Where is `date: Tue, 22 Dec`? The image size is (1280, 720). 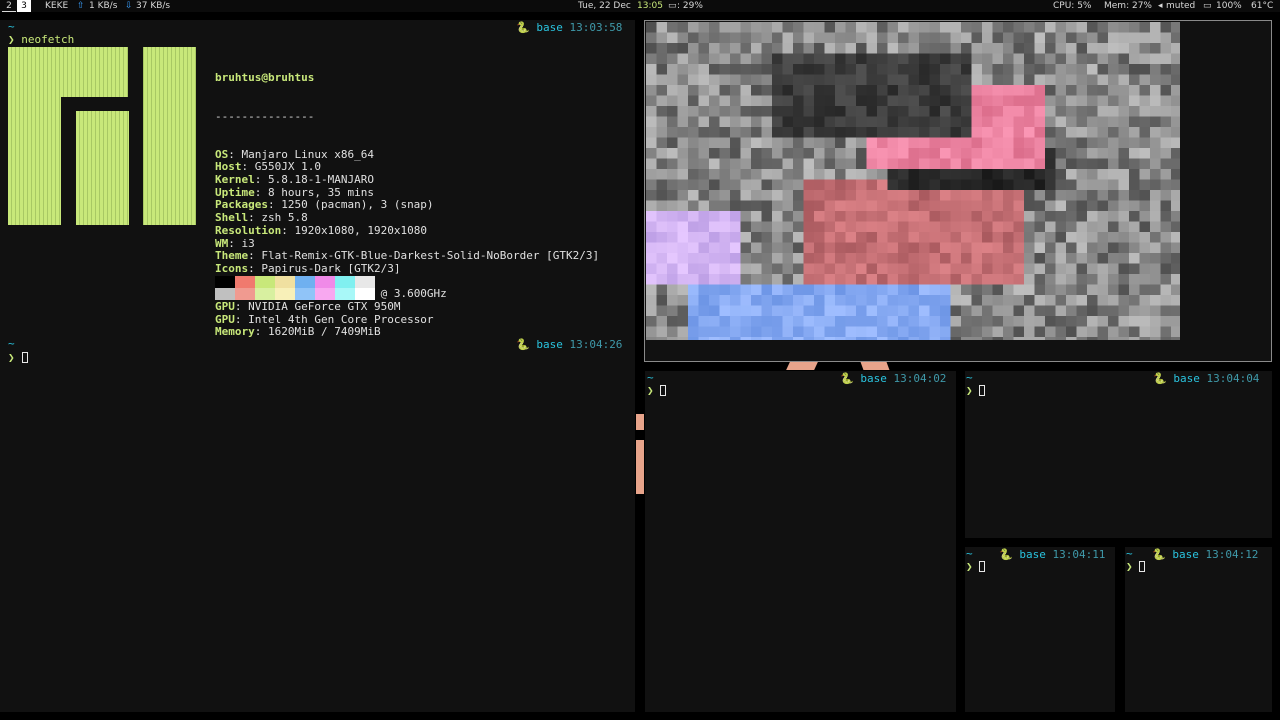
date: Tue, 22 Dec is located at coordinates (604, 6).